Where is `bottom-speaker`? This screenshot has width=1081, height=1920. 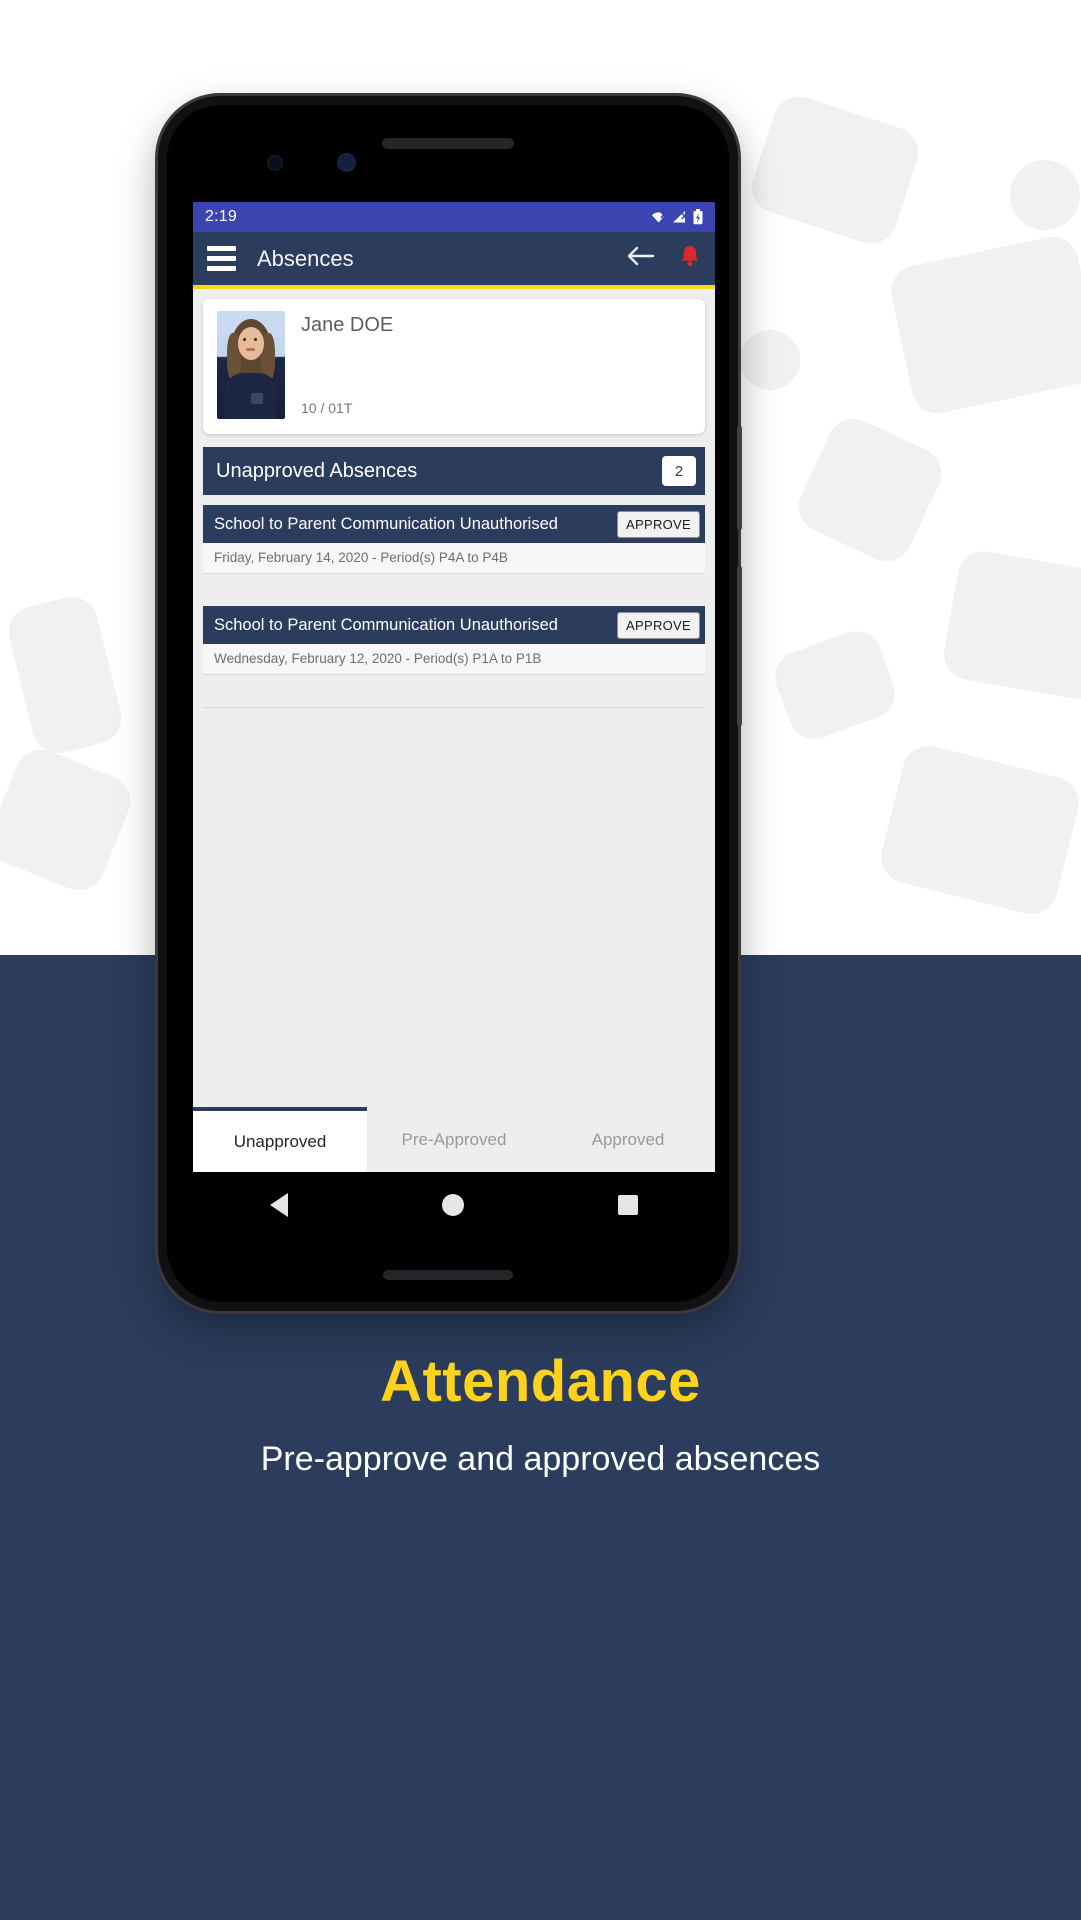
bottom-speaker is located at coordinates (448, 1275).